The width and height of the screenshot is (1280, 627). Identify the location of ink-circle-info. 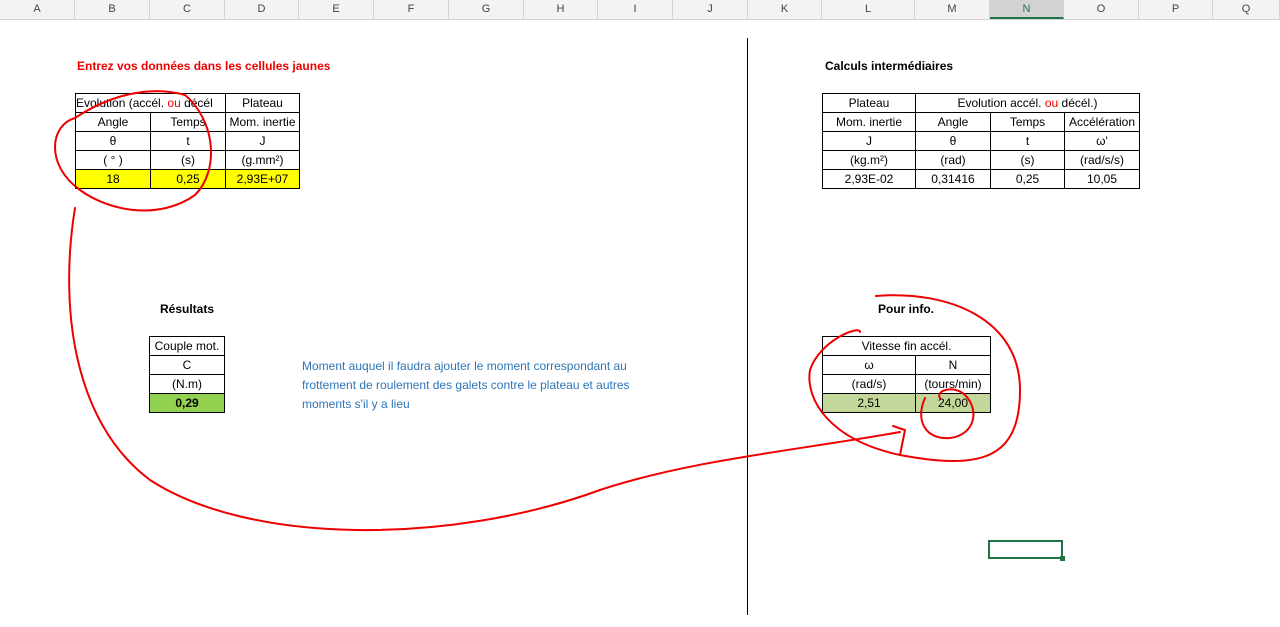
(915, 378).